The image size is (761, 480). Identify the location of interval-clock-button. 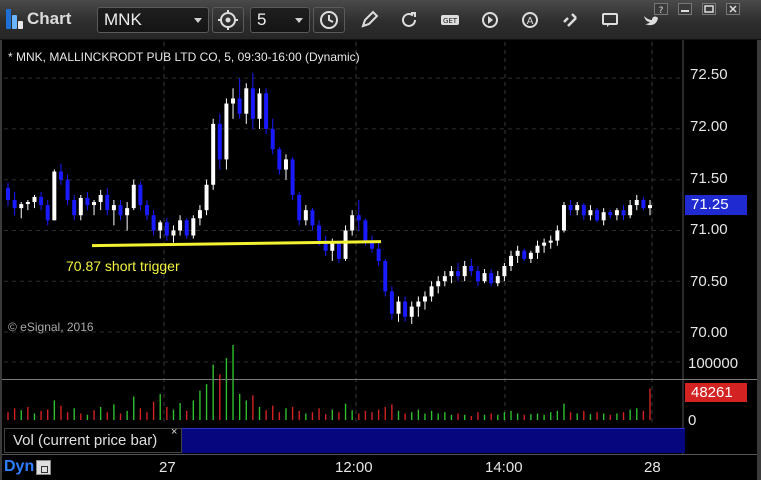
(329, 20).